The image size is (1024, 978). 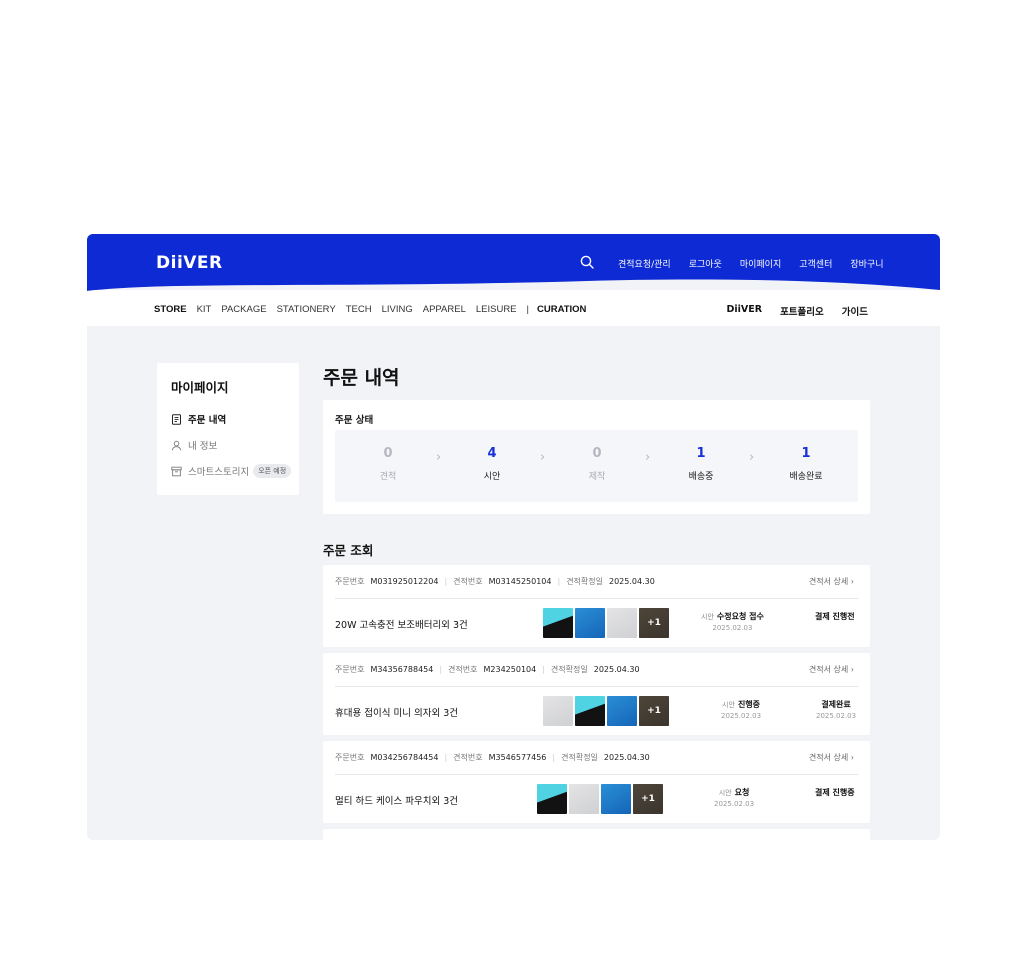 What do you see at coordinates (198, 419) in the screenshot?
I see `sidebar-item-orders: 주문 내역` at bounding box center [198, 419].